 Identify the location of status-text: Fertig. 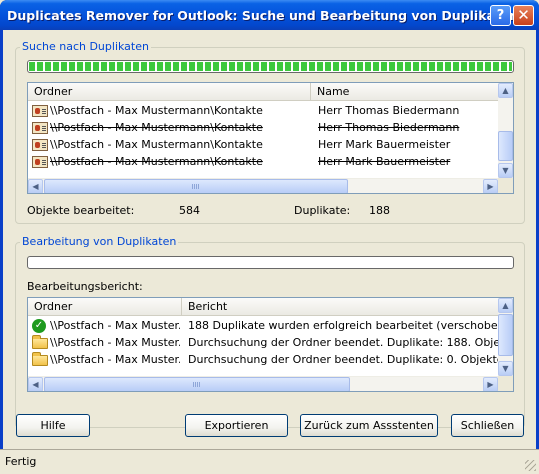
(21, 461).